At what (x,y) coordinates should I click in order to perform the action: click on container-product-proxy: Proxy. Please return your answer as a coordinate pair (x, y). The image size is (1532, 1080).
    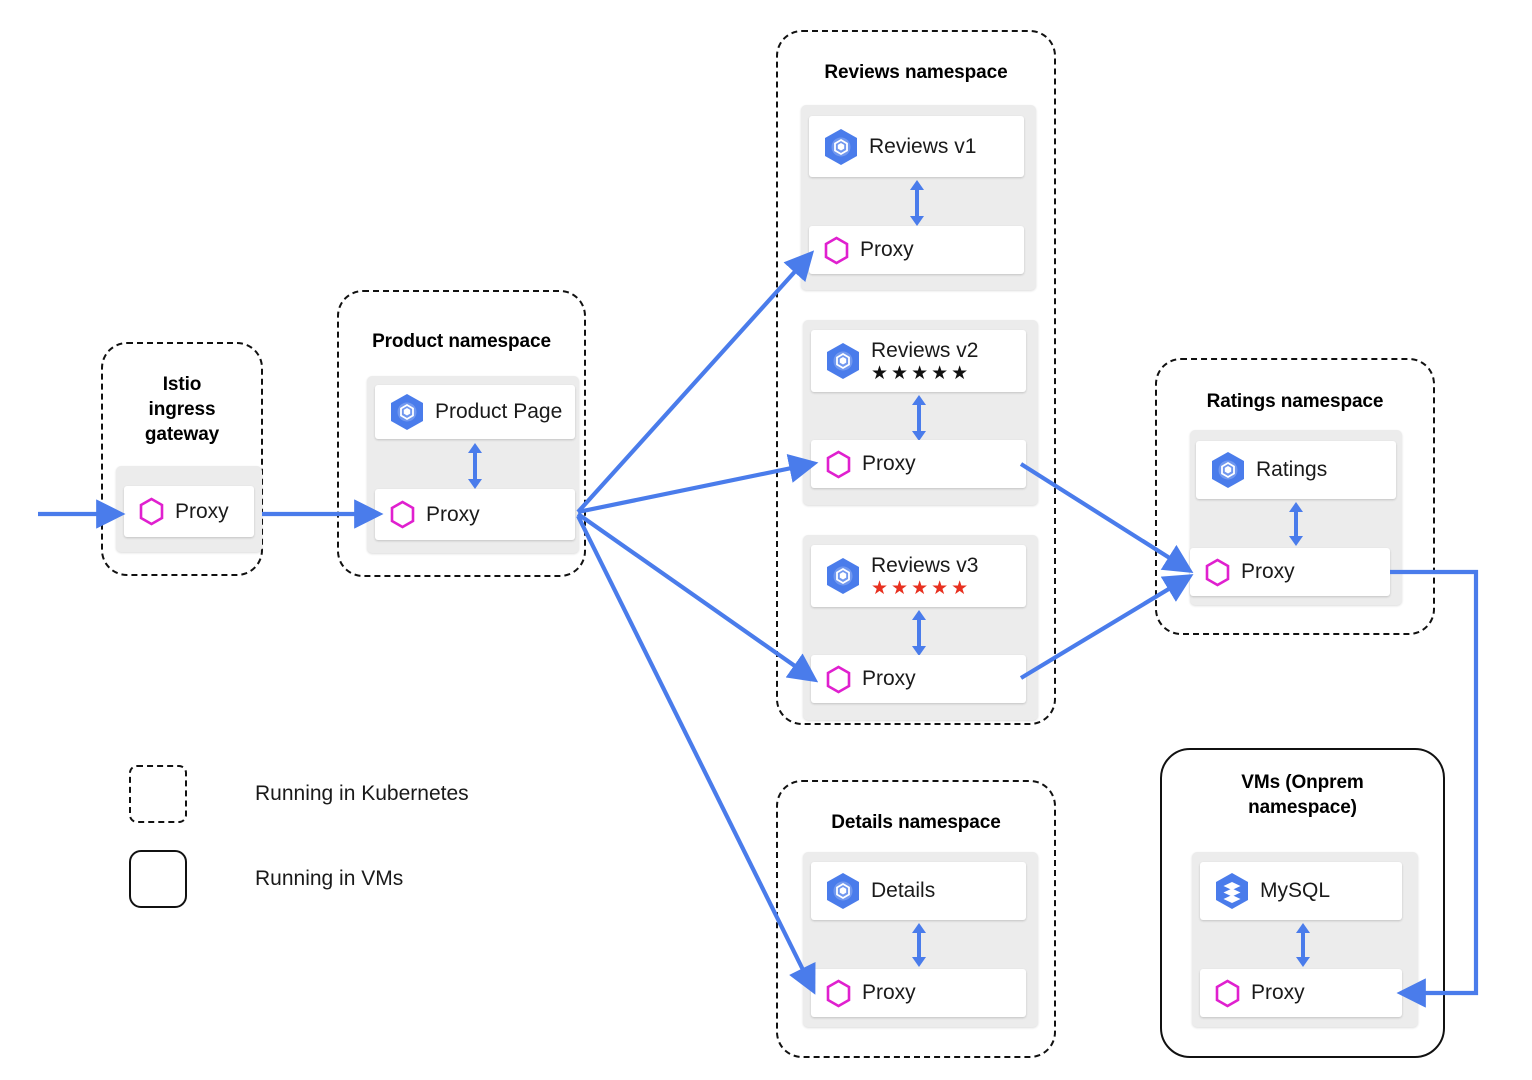
    Looking at the image, I should click on (475, 514).